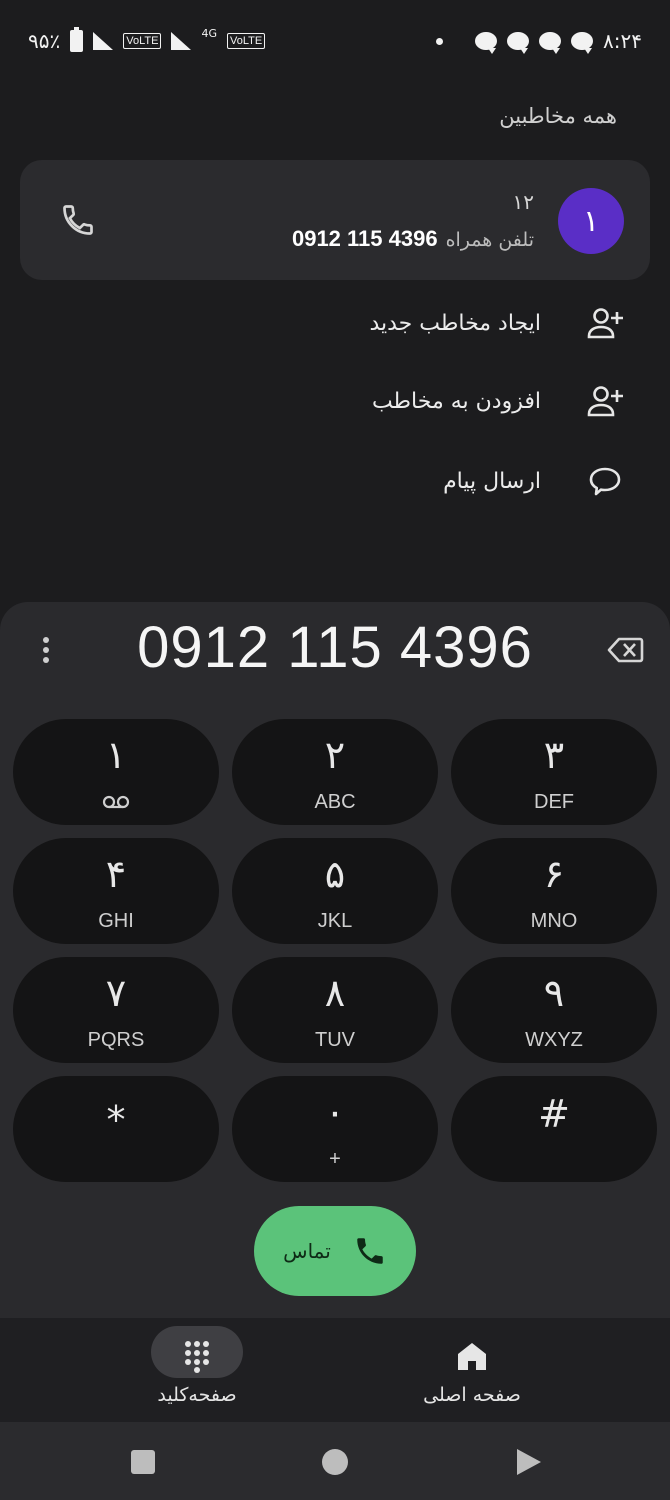  Describe the element at coordinates (554, 755) in the screenshot. I see `key-digit: ۳` at that location.